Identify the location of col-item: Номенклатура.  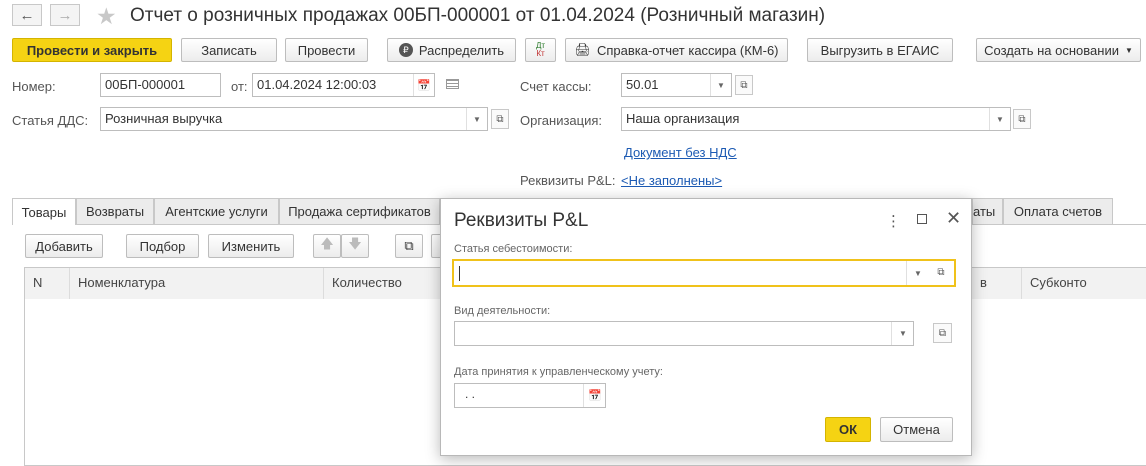
(197, 283).